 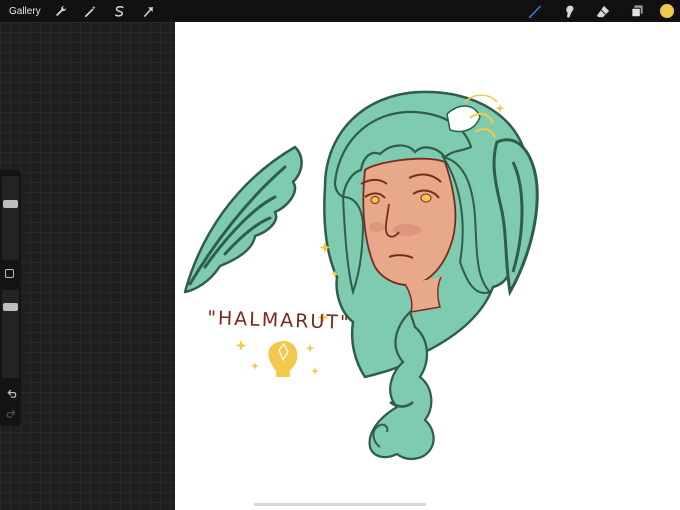 I want to click on lightbulb-drawing, so click(x=283, y=358).